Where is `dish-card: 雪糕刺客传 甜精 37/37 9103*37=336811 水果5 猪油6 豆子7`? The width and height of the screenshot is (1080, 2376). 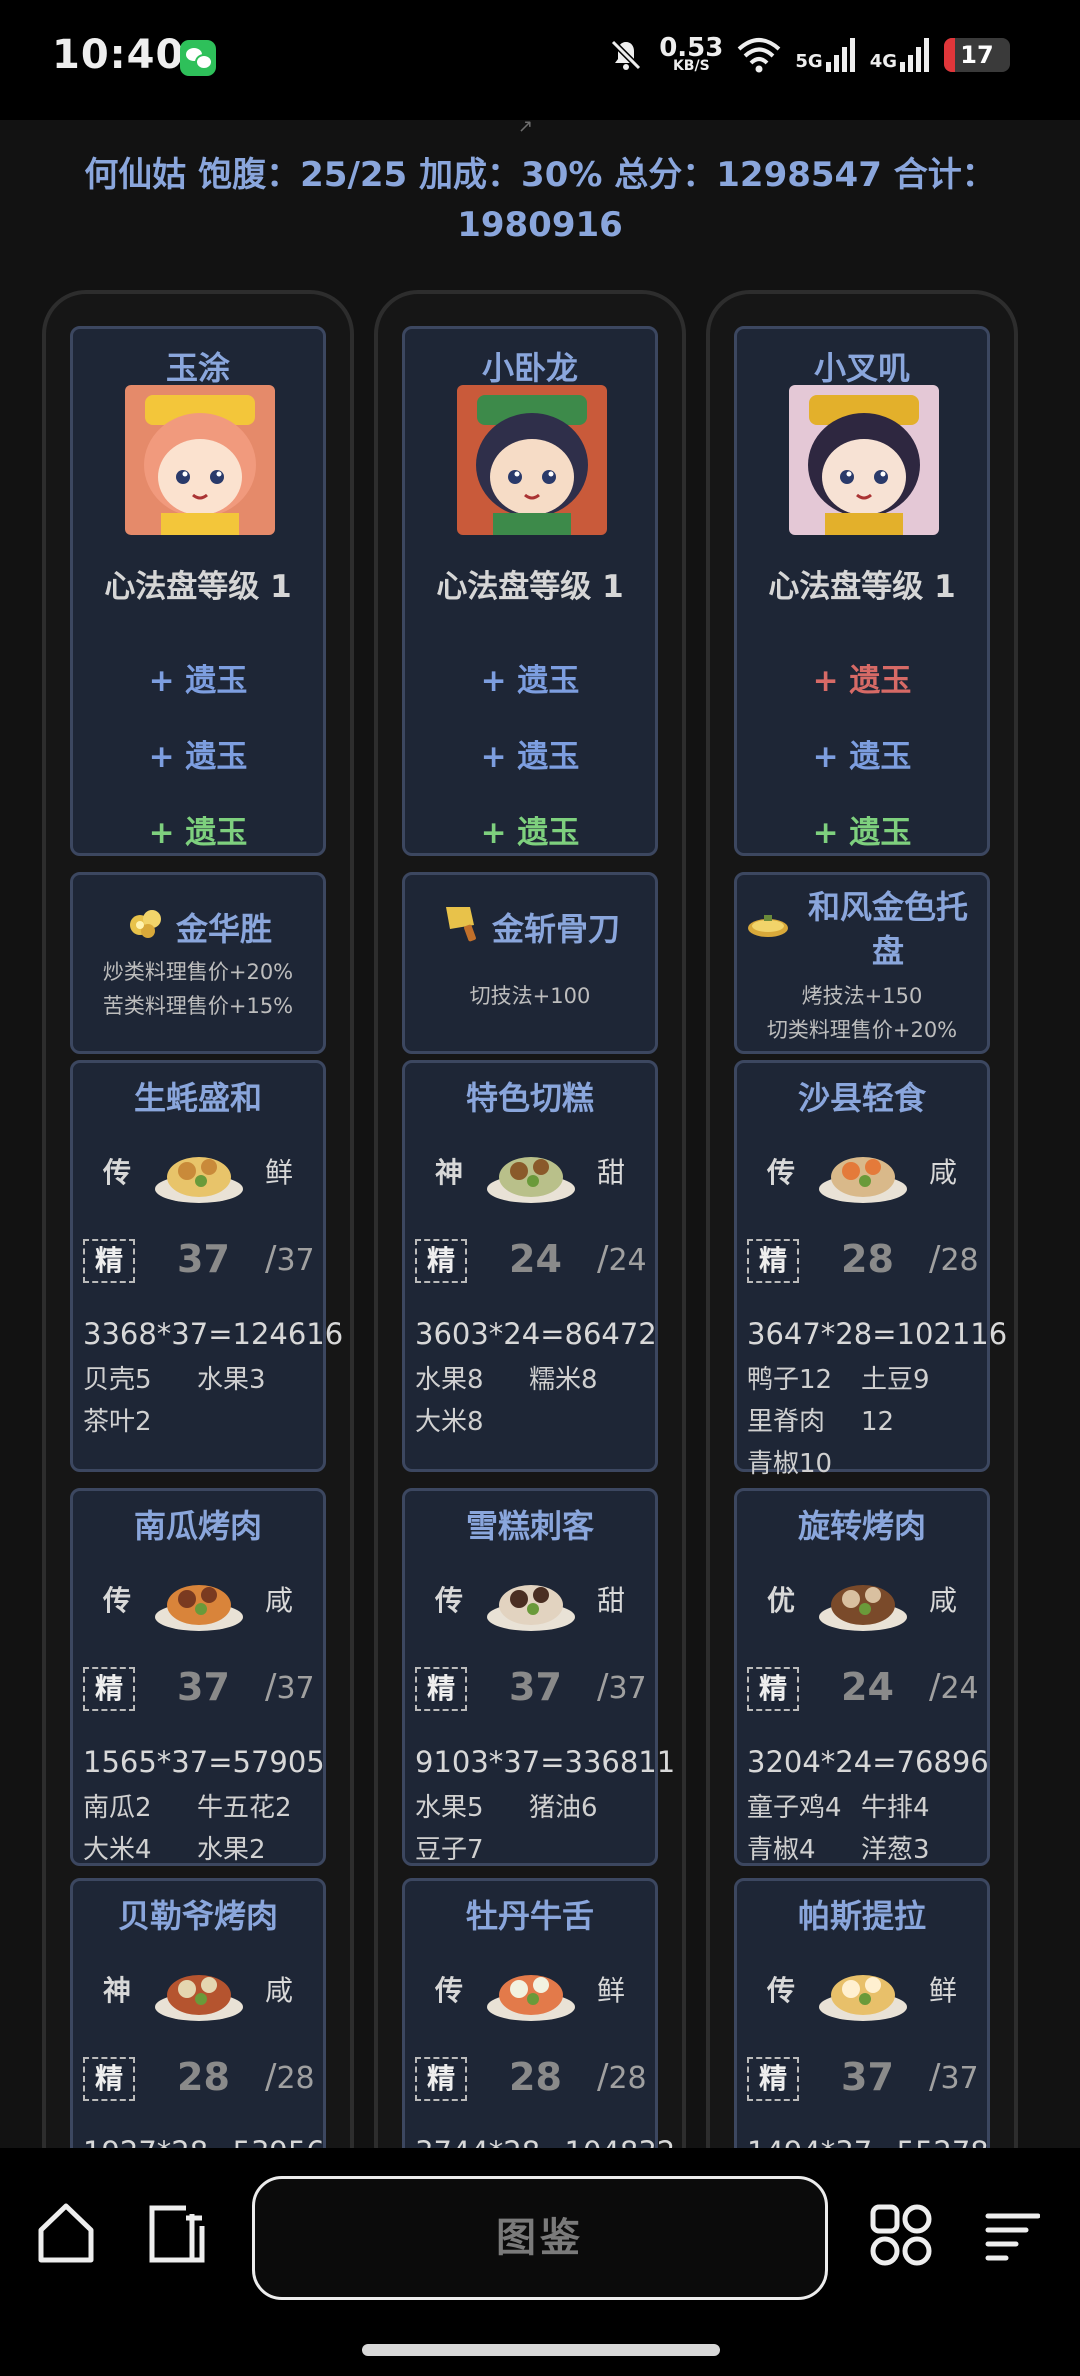 dish-card: 雪糕刺客传 甜精 37/37 9103*37=336811 水果5 猪油6 豆子7 is located at coordinates (538, 1677).